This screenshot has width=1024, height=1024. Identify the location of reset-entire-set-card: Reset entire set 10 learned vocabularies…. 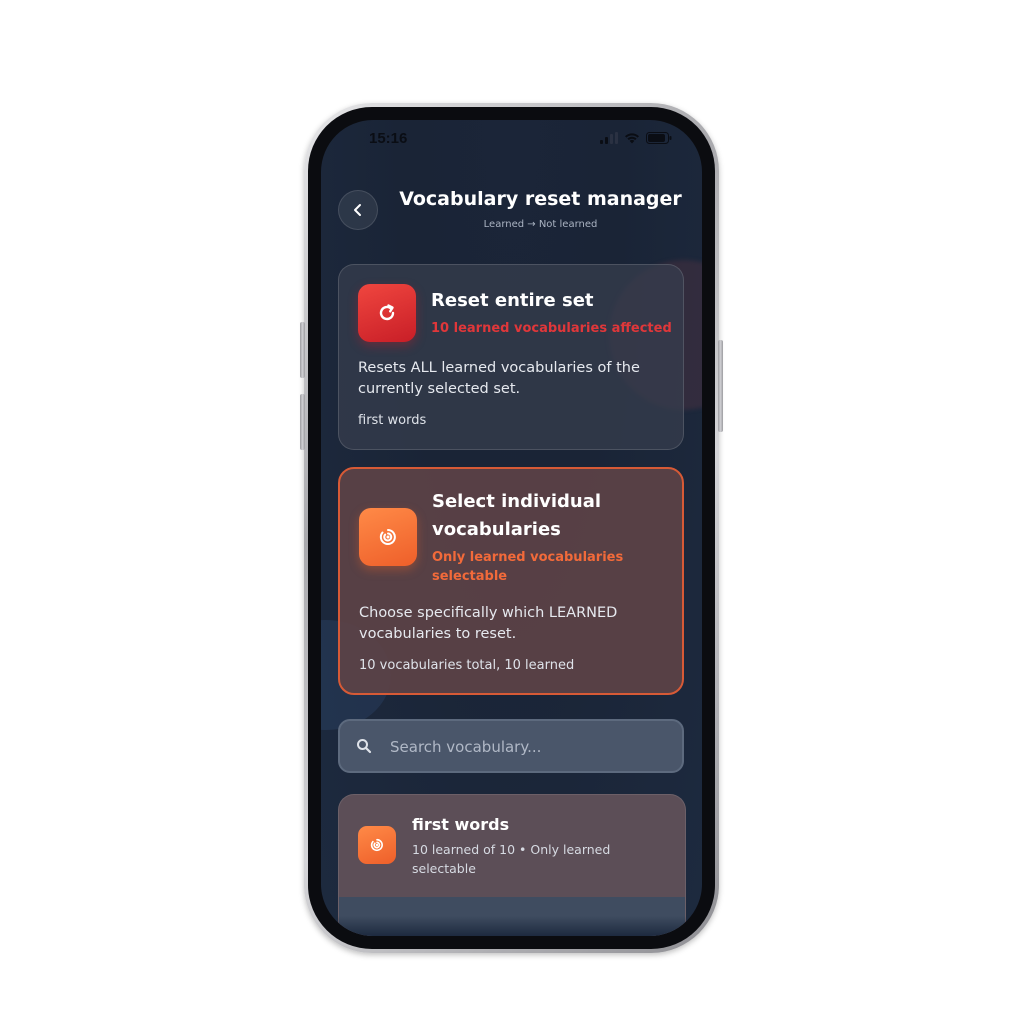
(511, 357).